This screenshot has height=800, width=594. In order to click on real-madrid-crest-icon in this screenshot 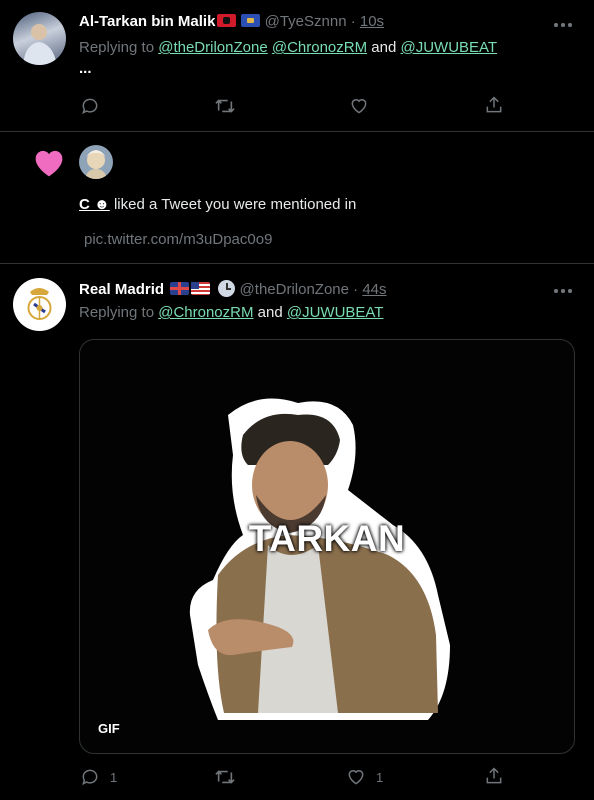, I will do `click(39, 304)`.